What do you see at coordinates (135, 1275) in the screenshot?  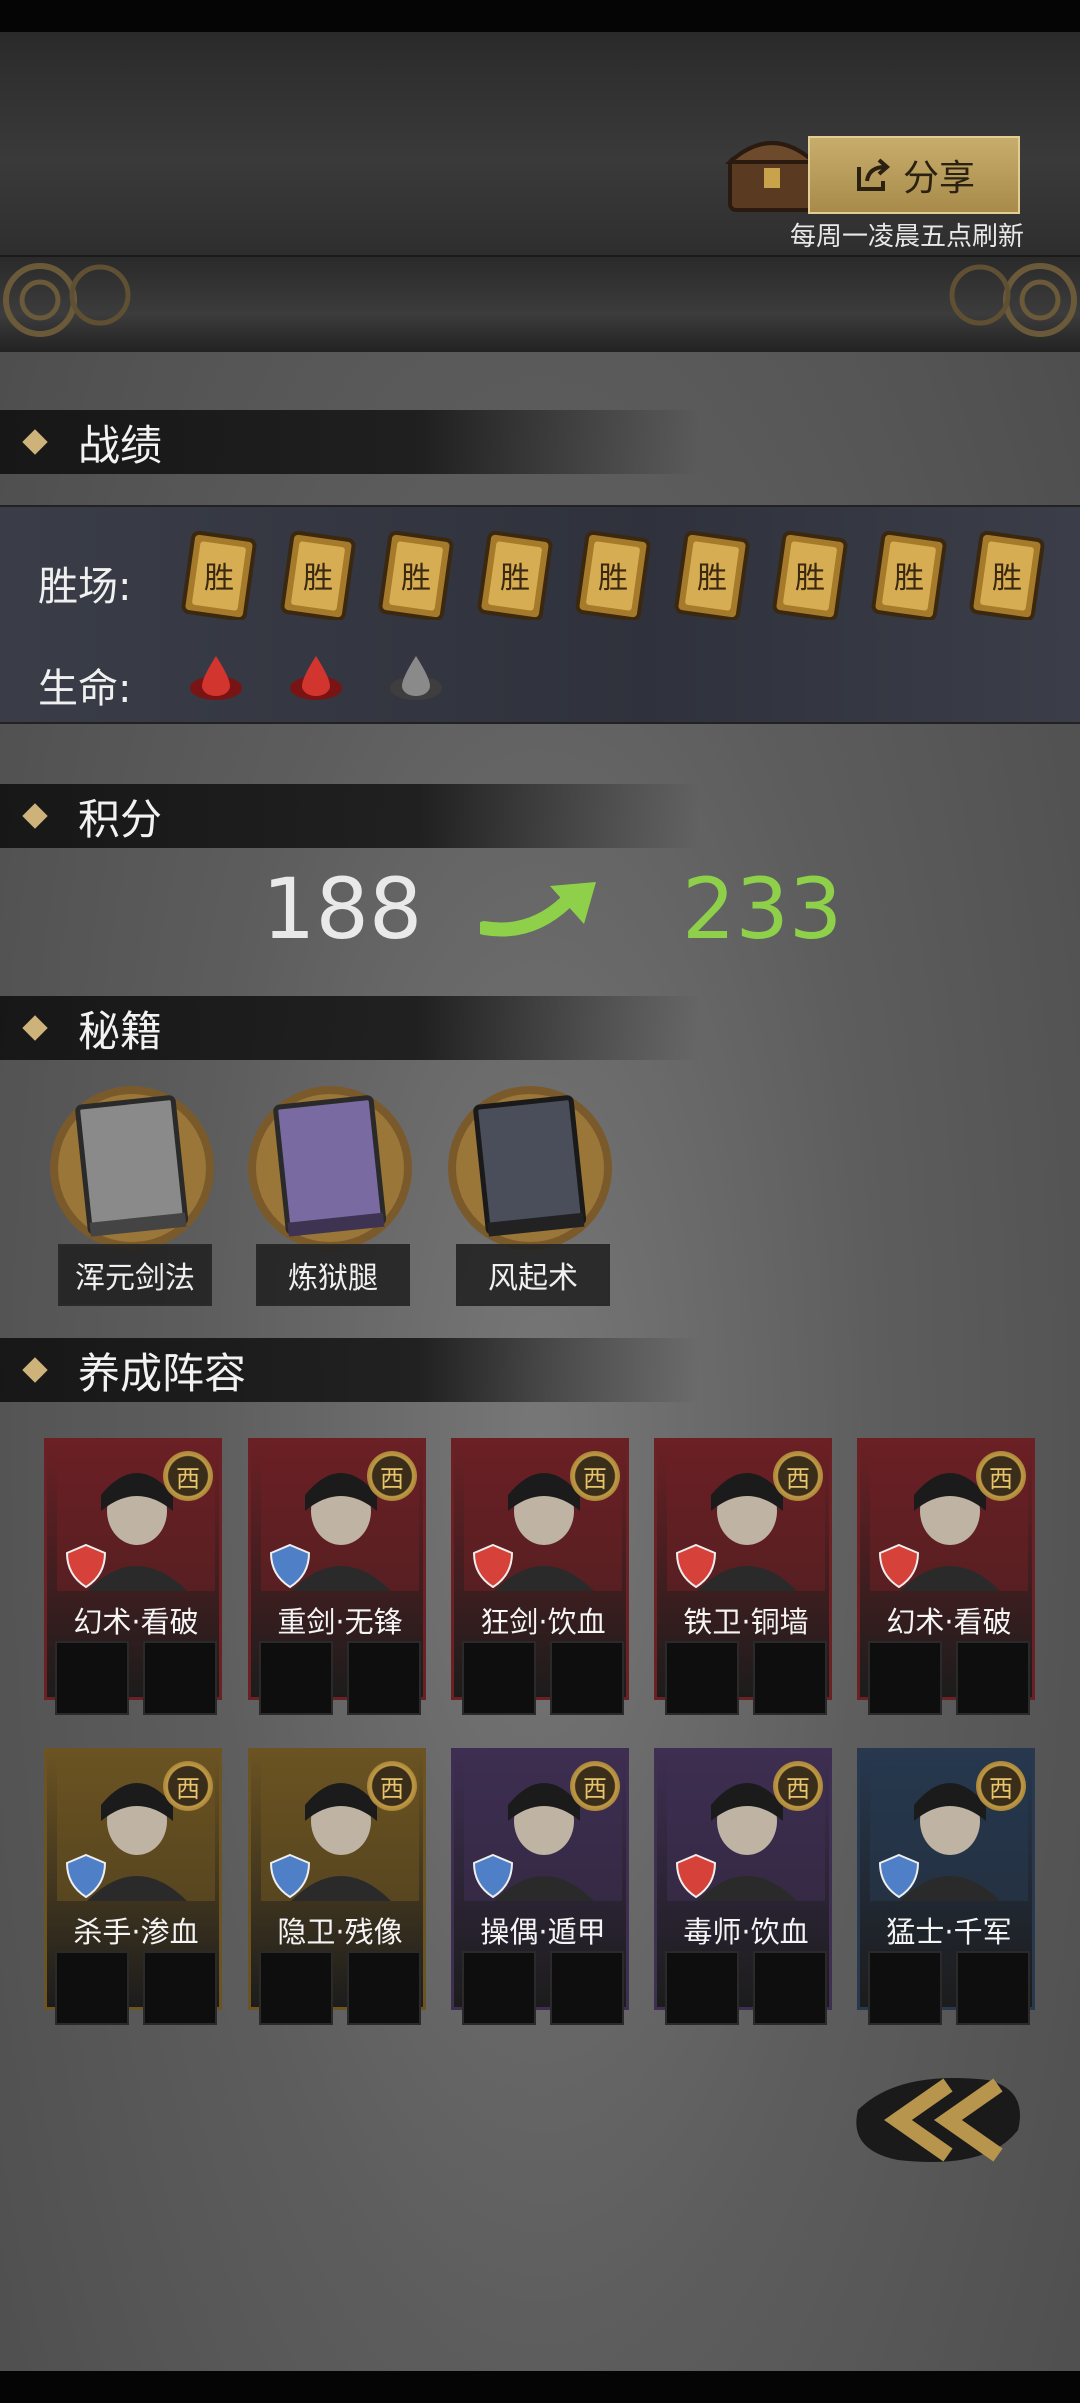 I see `book-label: 浑元剑法` at bounding box center [135, 1275].